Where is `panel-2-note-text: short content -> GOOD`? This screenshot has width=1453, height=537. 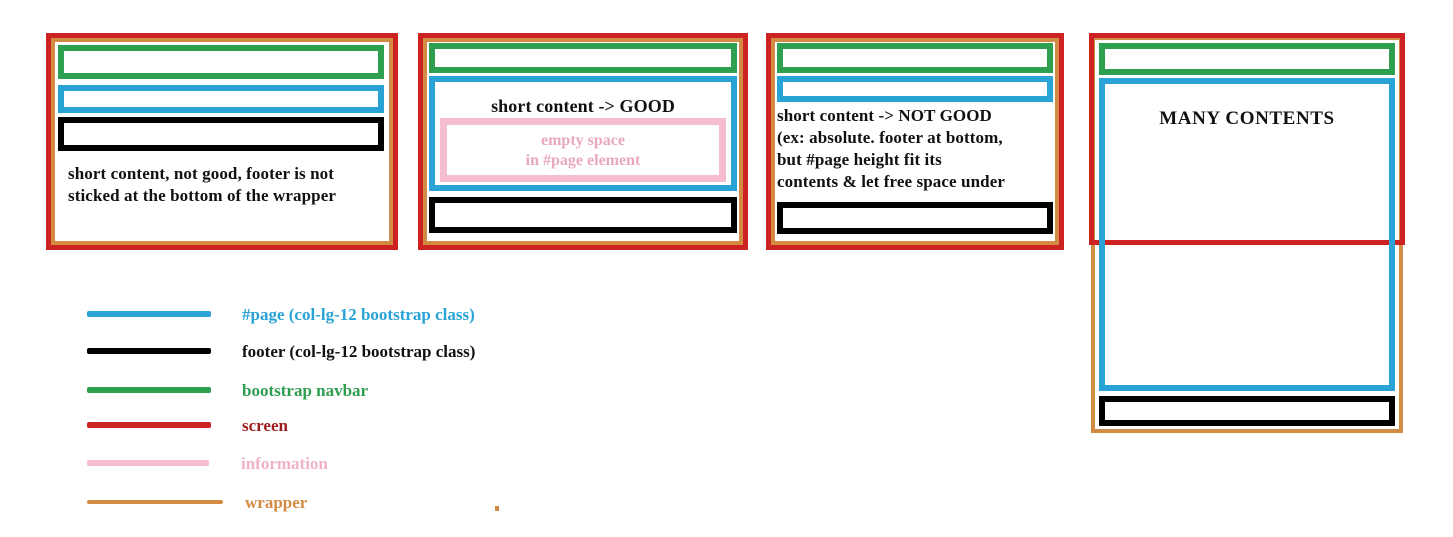
panel-2-note-text: short content -> GOOD is located at coordinates (583, 106).